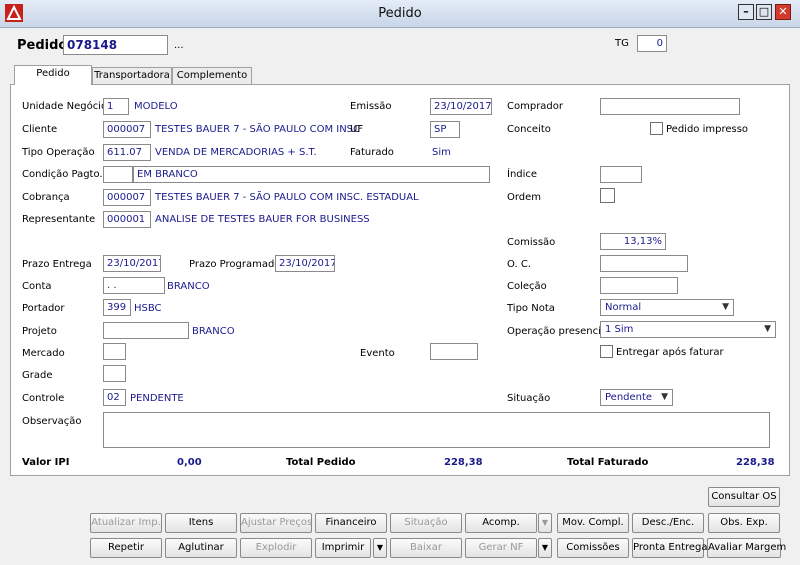 The width and height of the screenshot is (800, 565). Describe the element at coordinates (463, 462) in the screenshot. I see `total-pedido-value: 228,38` at that location.